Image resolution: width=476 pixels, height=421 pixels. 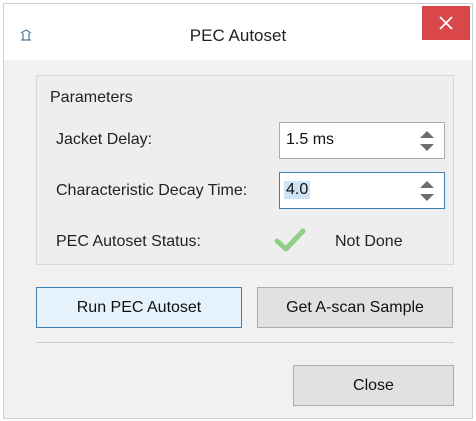 What do you see at coordinates (373, 385) in the screenshot?
I see `close-button: Close` at bounding box center [373, 385].